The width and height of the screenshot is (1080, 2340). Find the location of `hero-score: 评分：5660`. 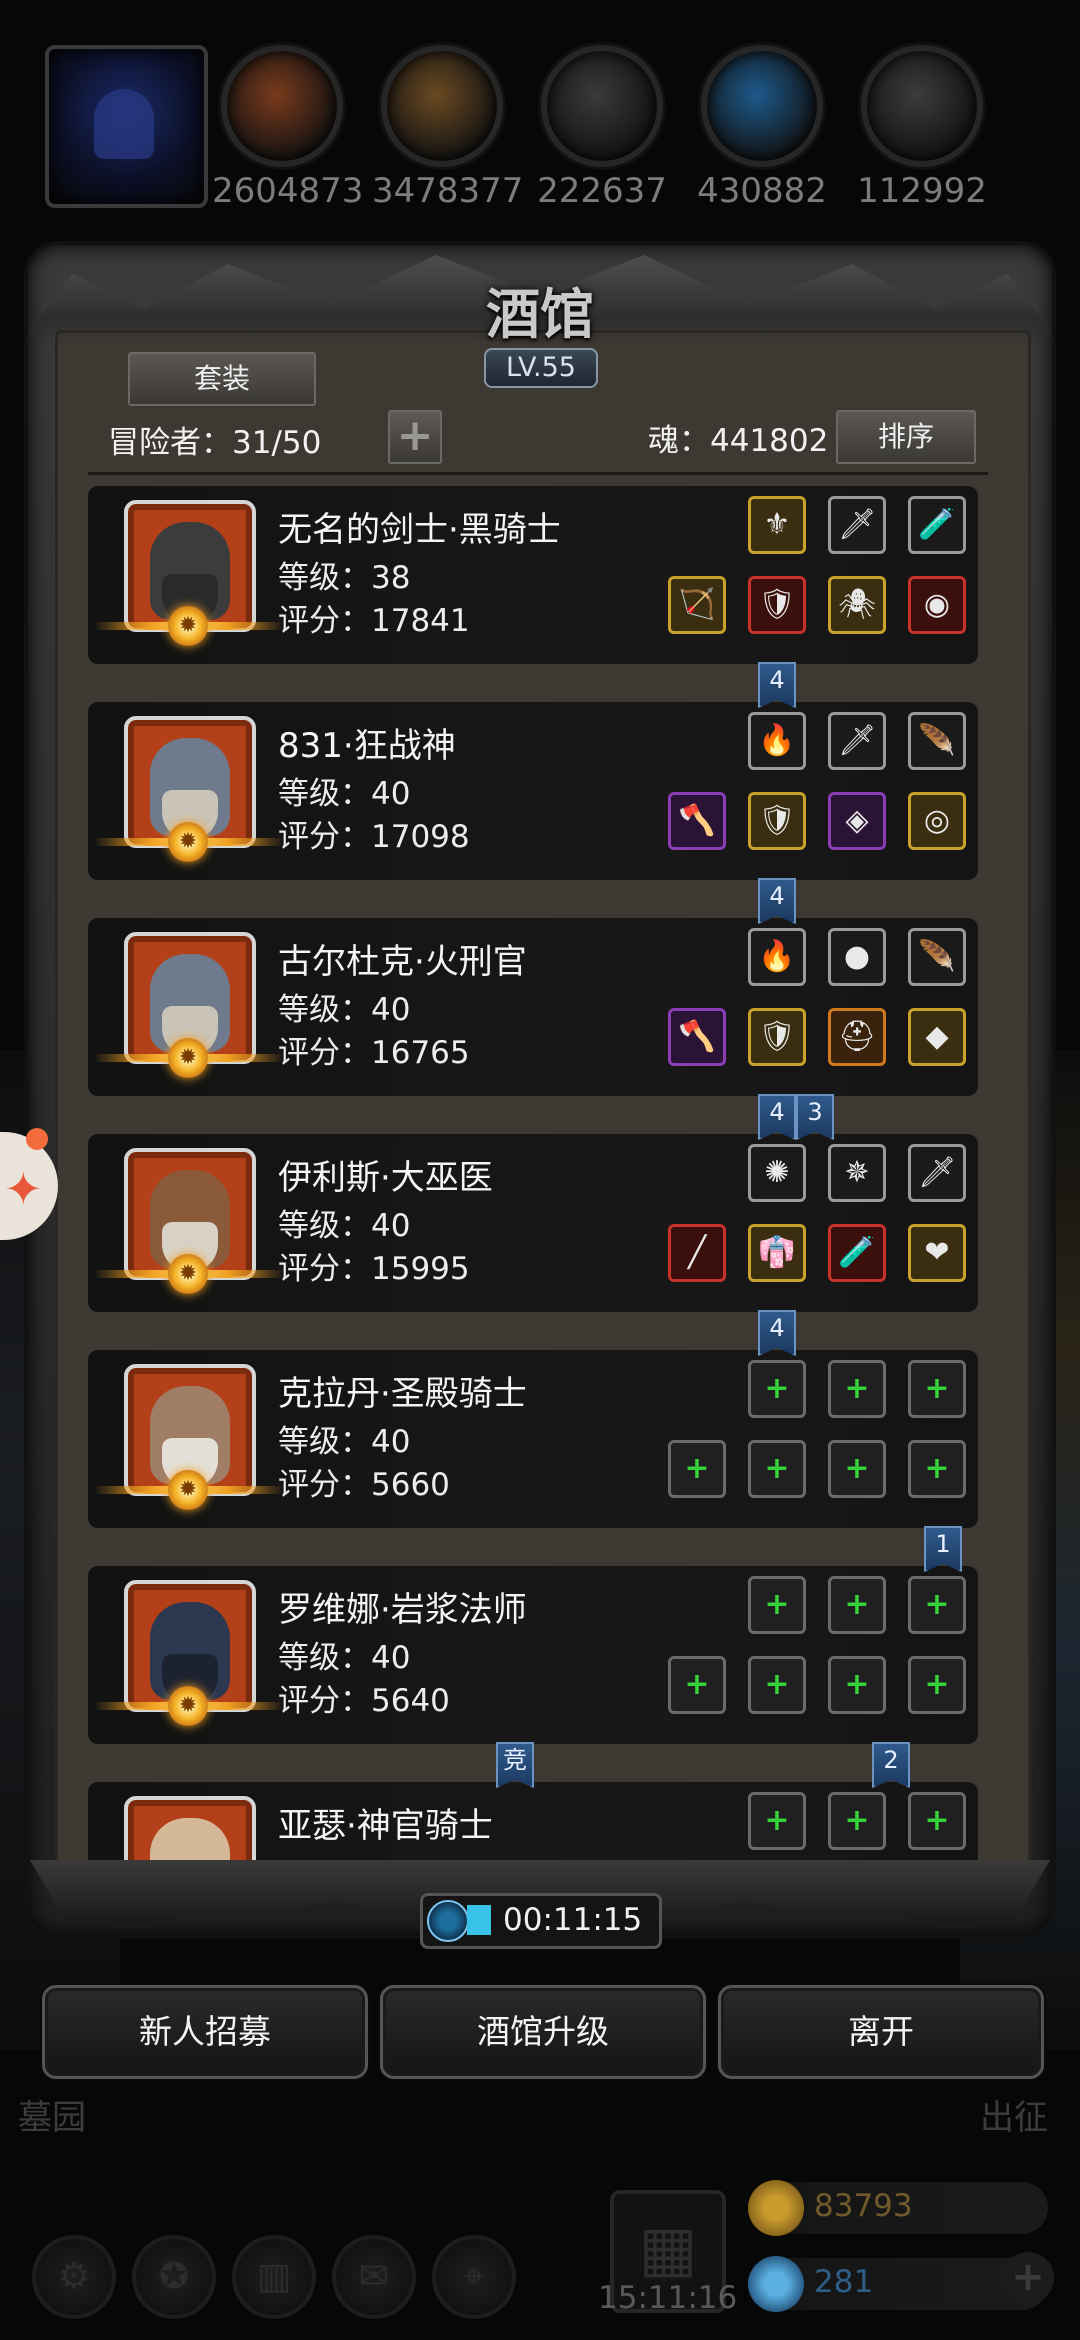

hero-score: 评分：5660 is located at coordinates (364, 1485).